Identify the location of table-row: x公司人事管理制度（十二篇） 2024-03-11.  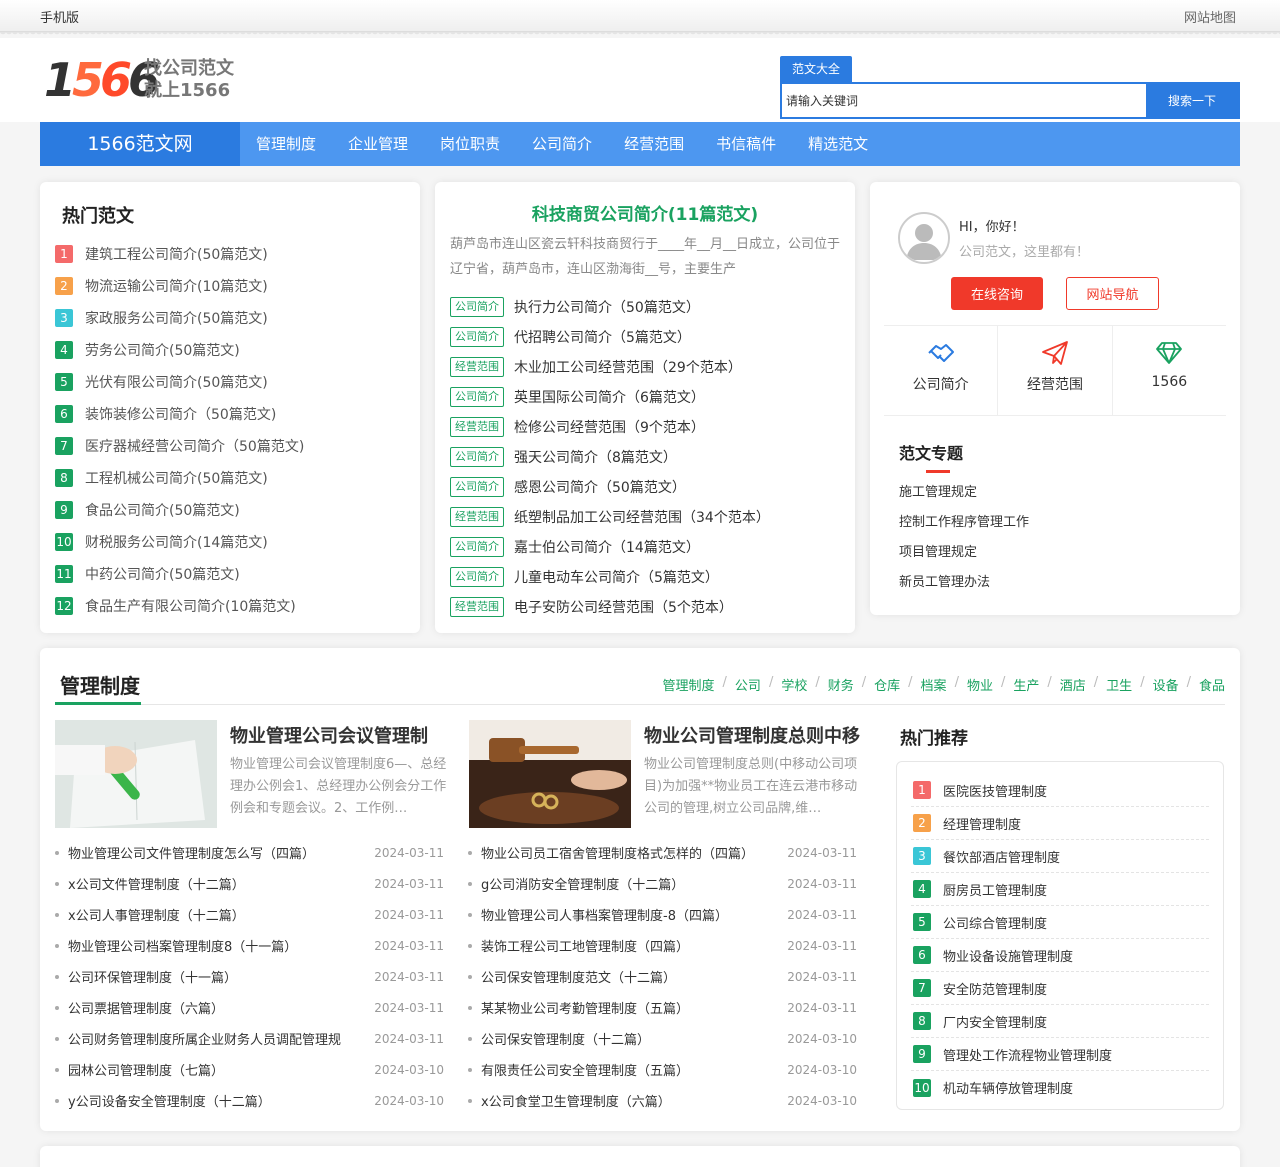
(249, 914).